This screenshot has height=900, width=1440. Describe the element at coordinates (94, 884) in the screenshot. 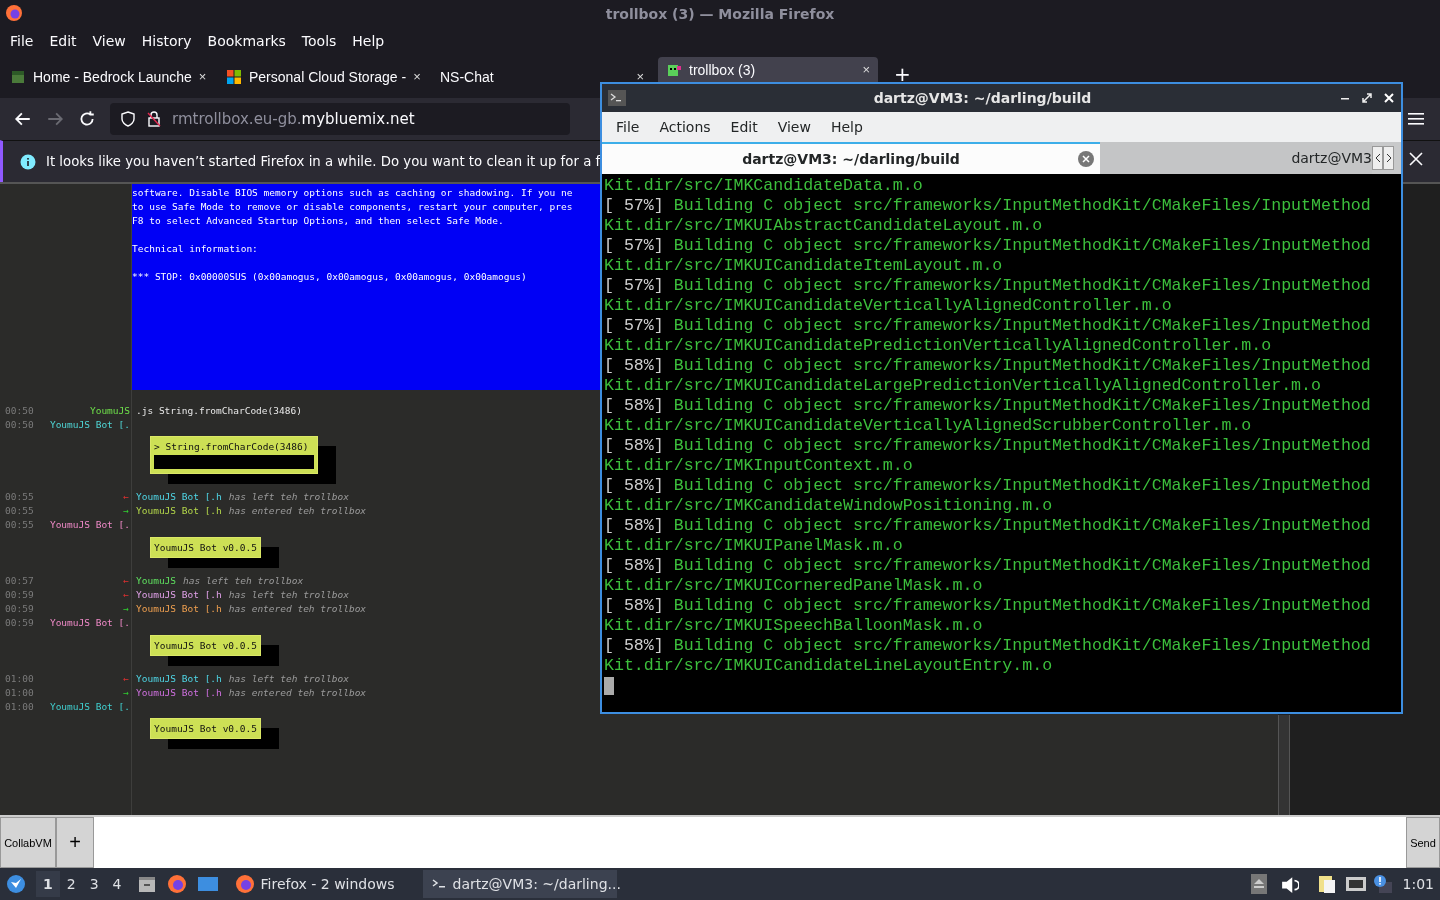

I see `workspace-button: 3` at that location.